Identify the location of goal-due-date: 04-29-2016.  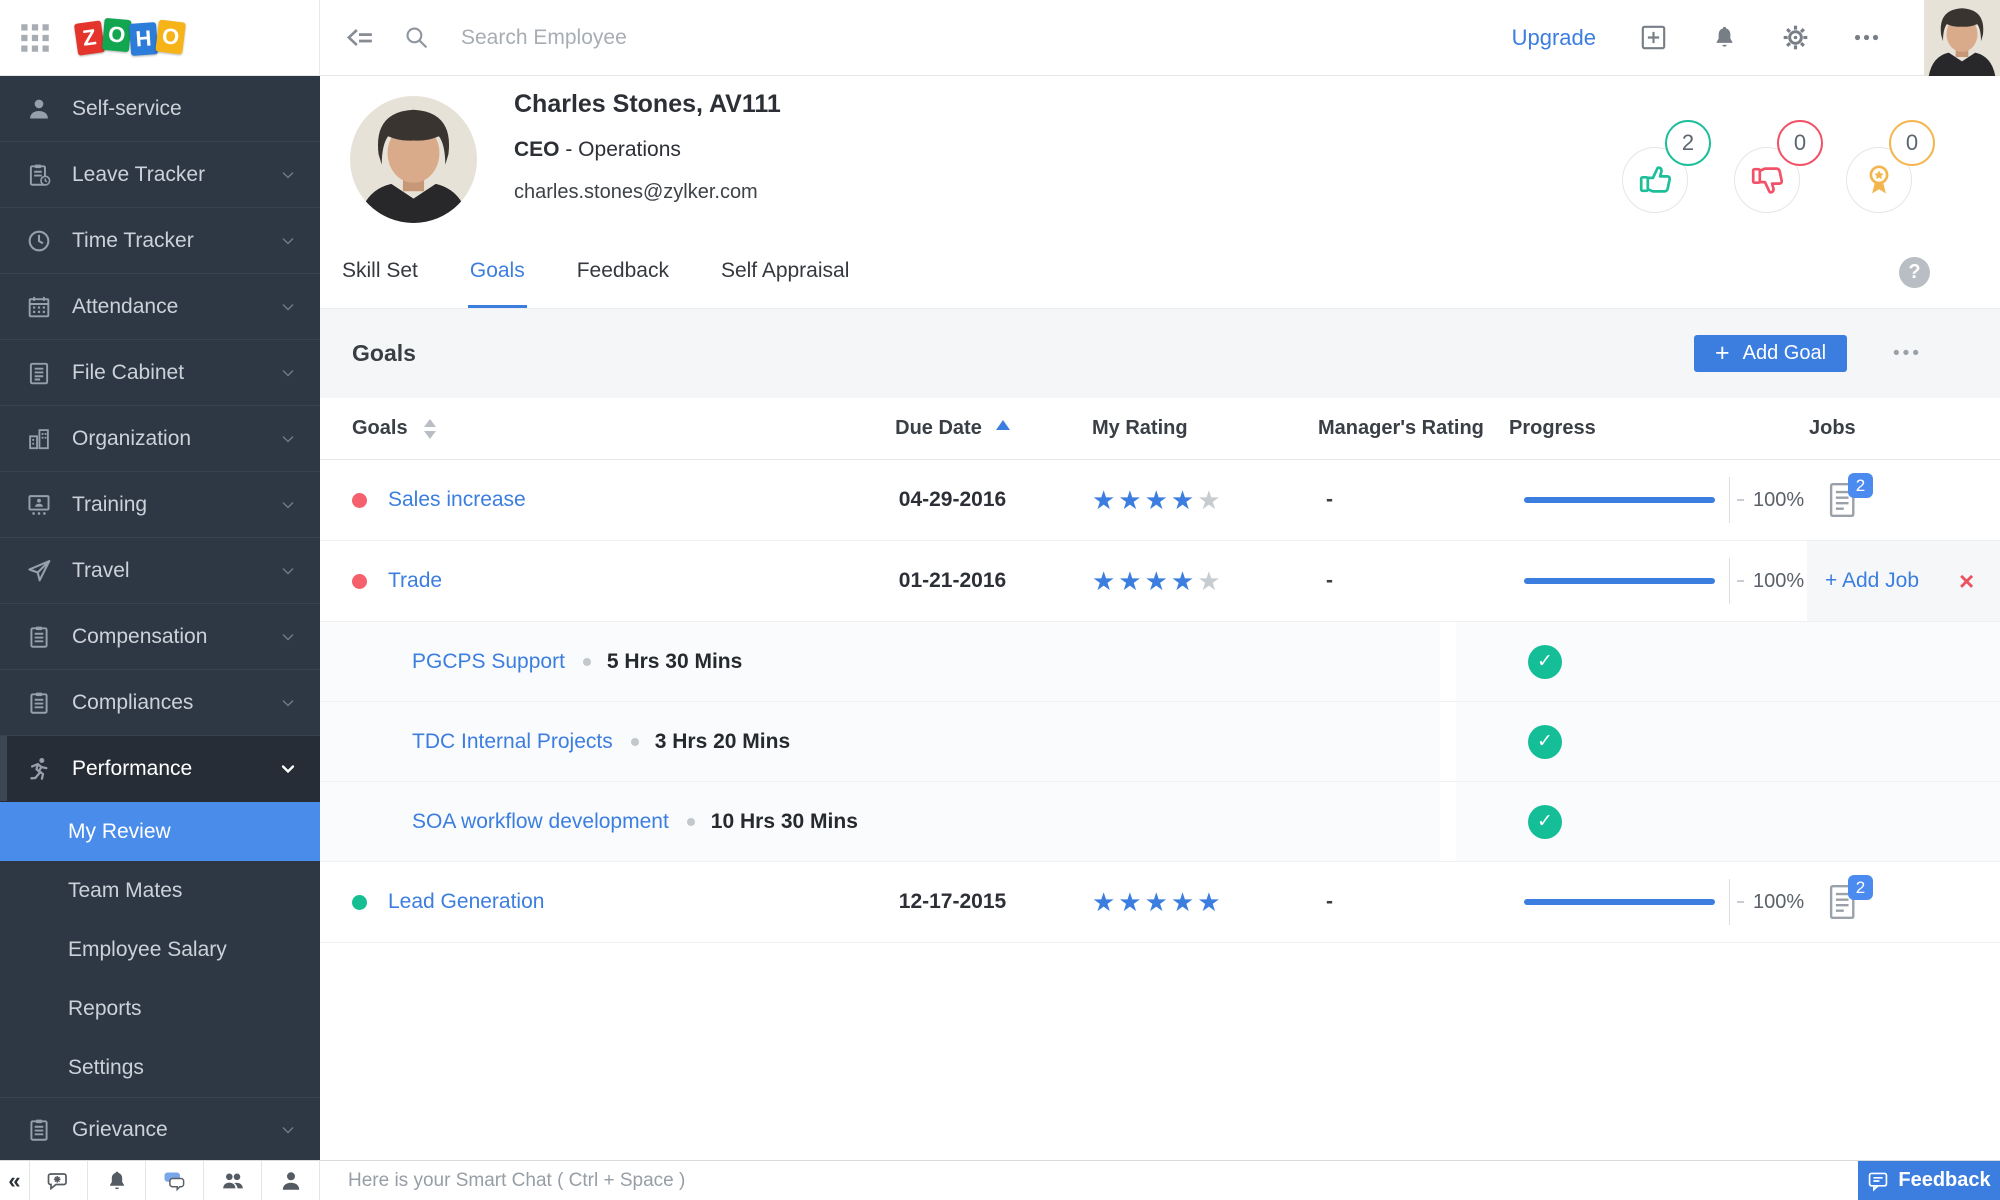
(952, 499).